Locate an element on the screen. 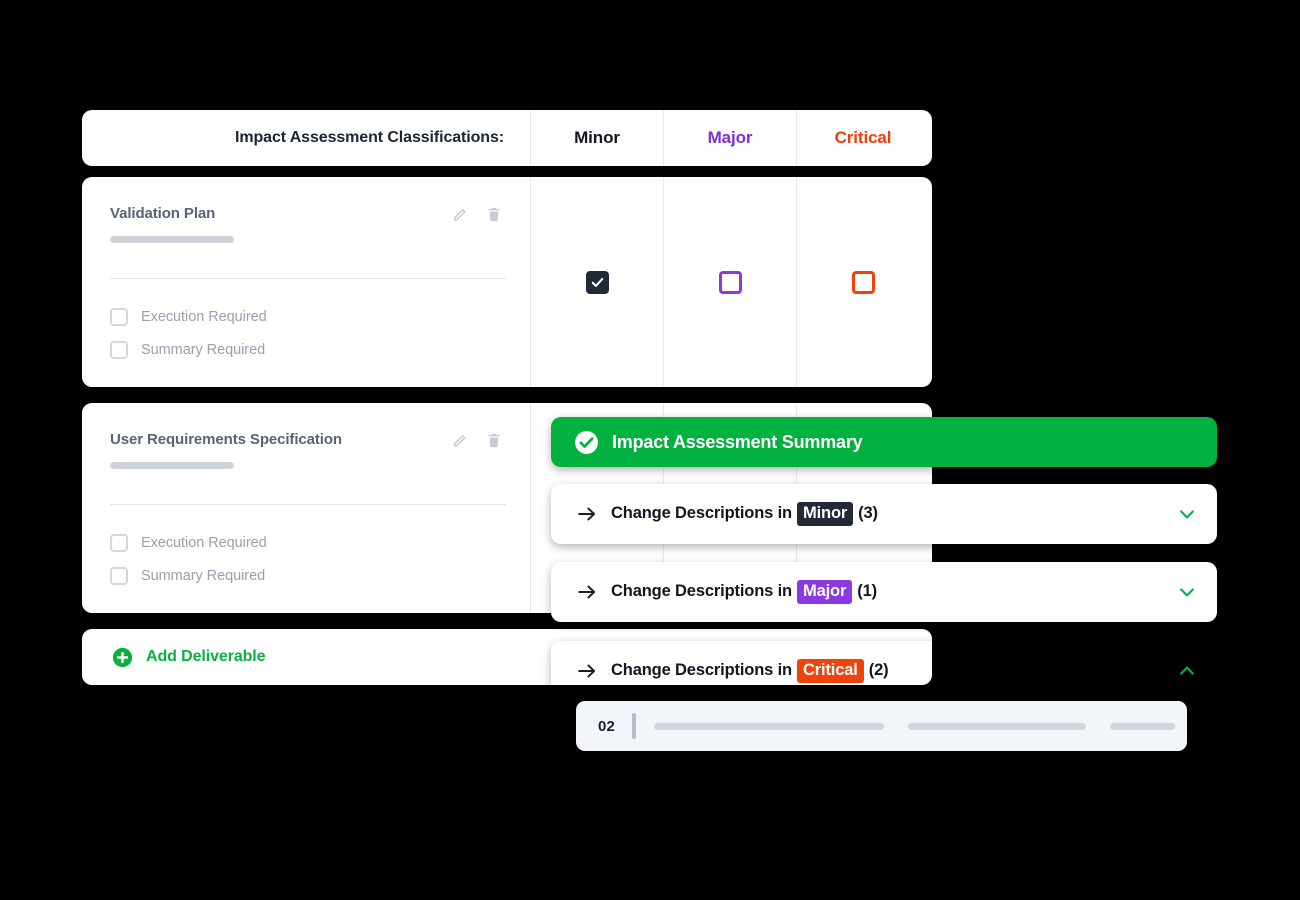 The height and width of the screenshot is (900, 1300). checkbox-minor-checked is located at coordinates (597, 282).